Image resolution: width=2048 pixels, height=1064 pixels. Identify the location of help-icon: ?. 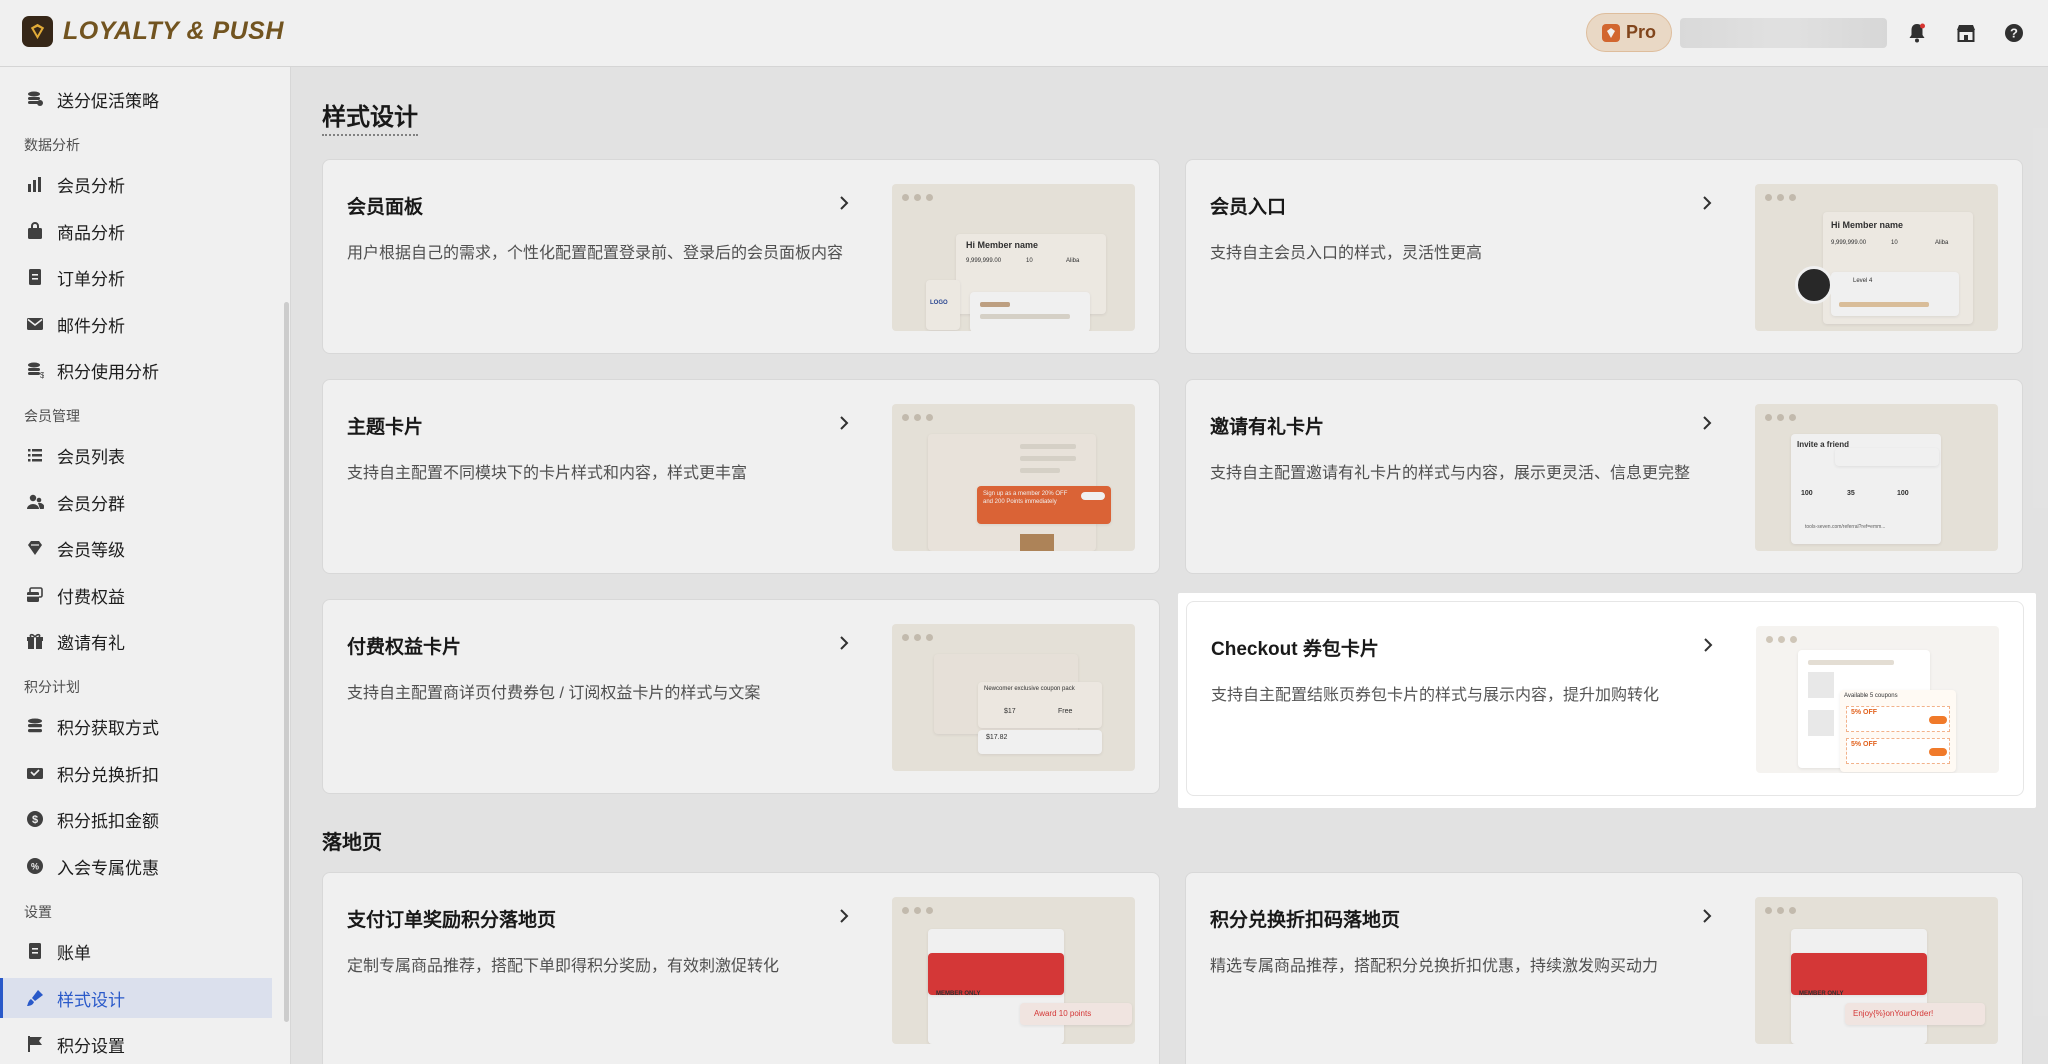
(2014, 33).